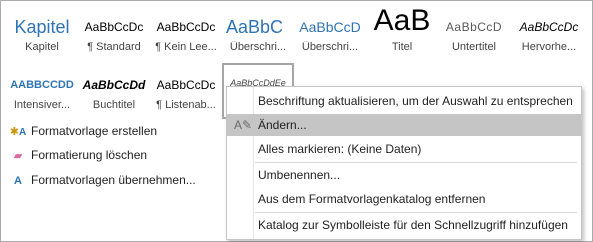 This screenshot has width=593, height=242. I want to click on menu-item-remove-from-gallery: Aus dem Formatvorlagenkatalog entfernen, so click(404, 199).